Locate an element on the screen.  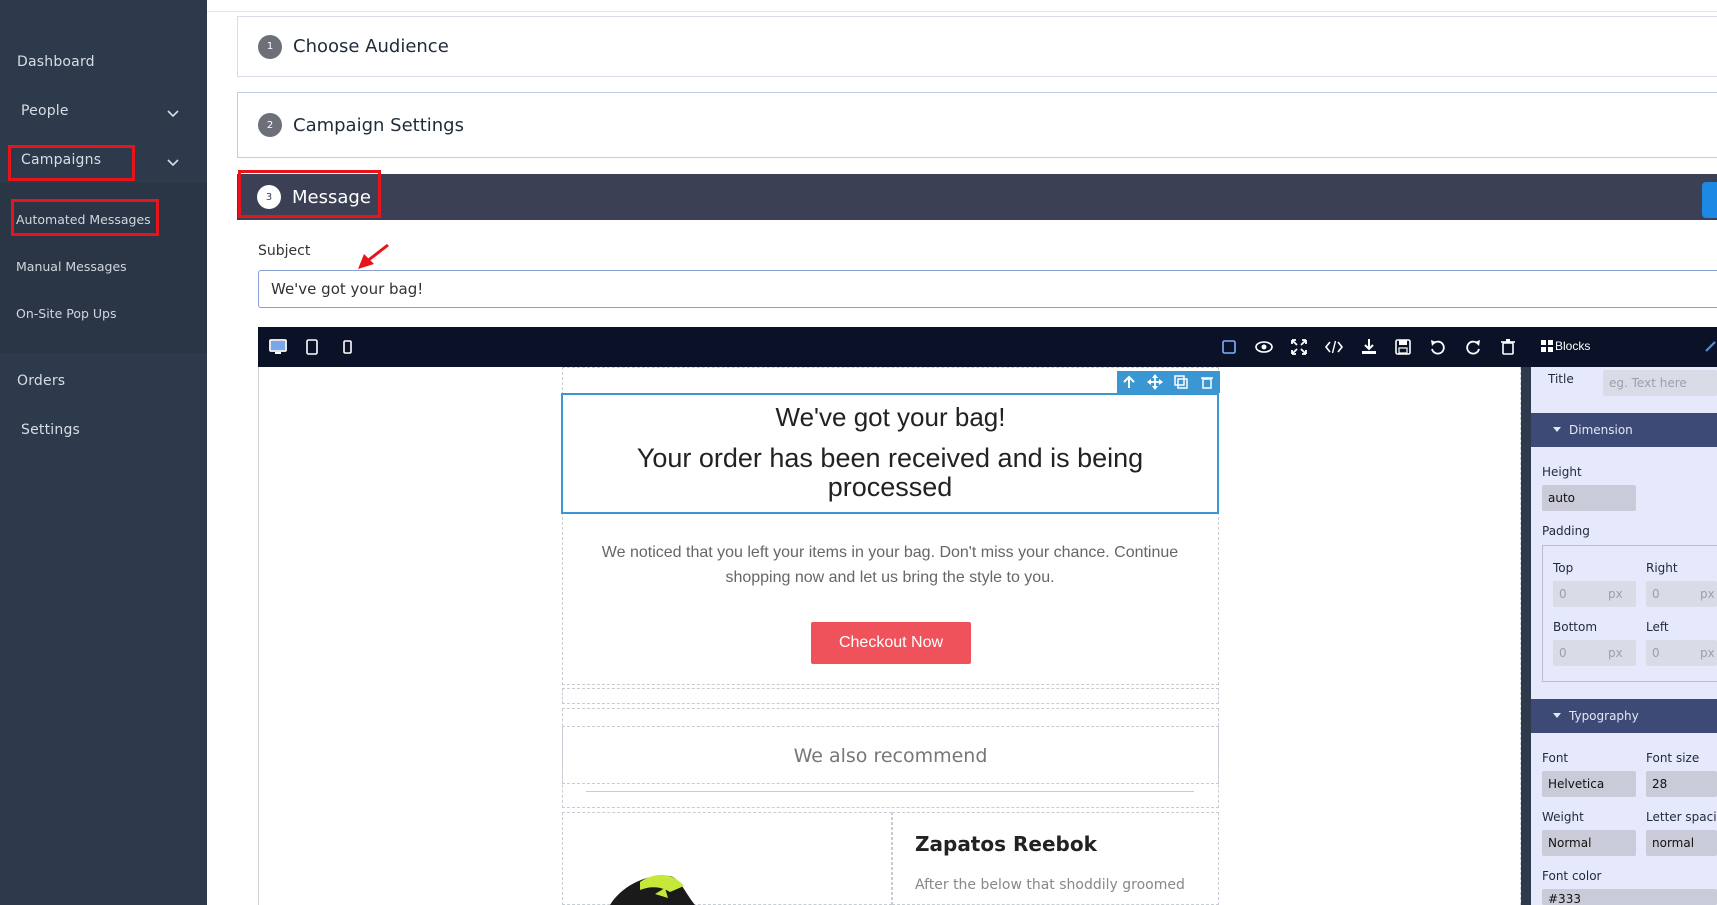
mobile-icon is located at coordinates (347, 347).